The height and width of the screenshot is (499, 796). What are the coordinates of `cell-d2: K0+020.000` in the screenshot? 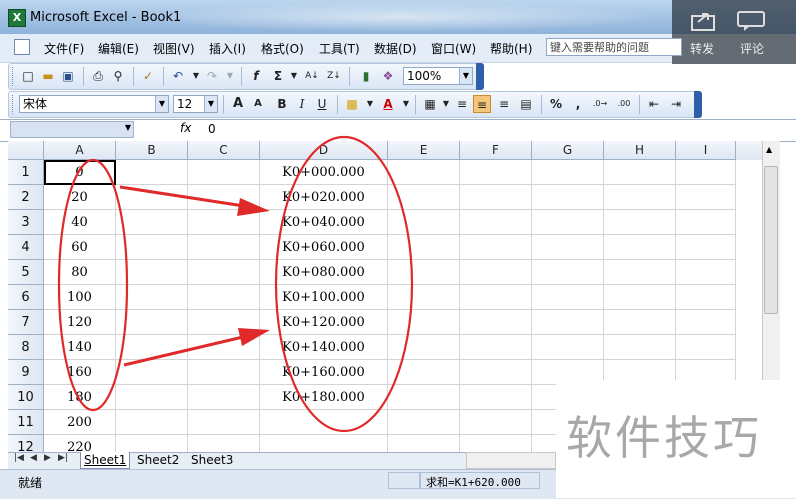 It's located at (324, 197).